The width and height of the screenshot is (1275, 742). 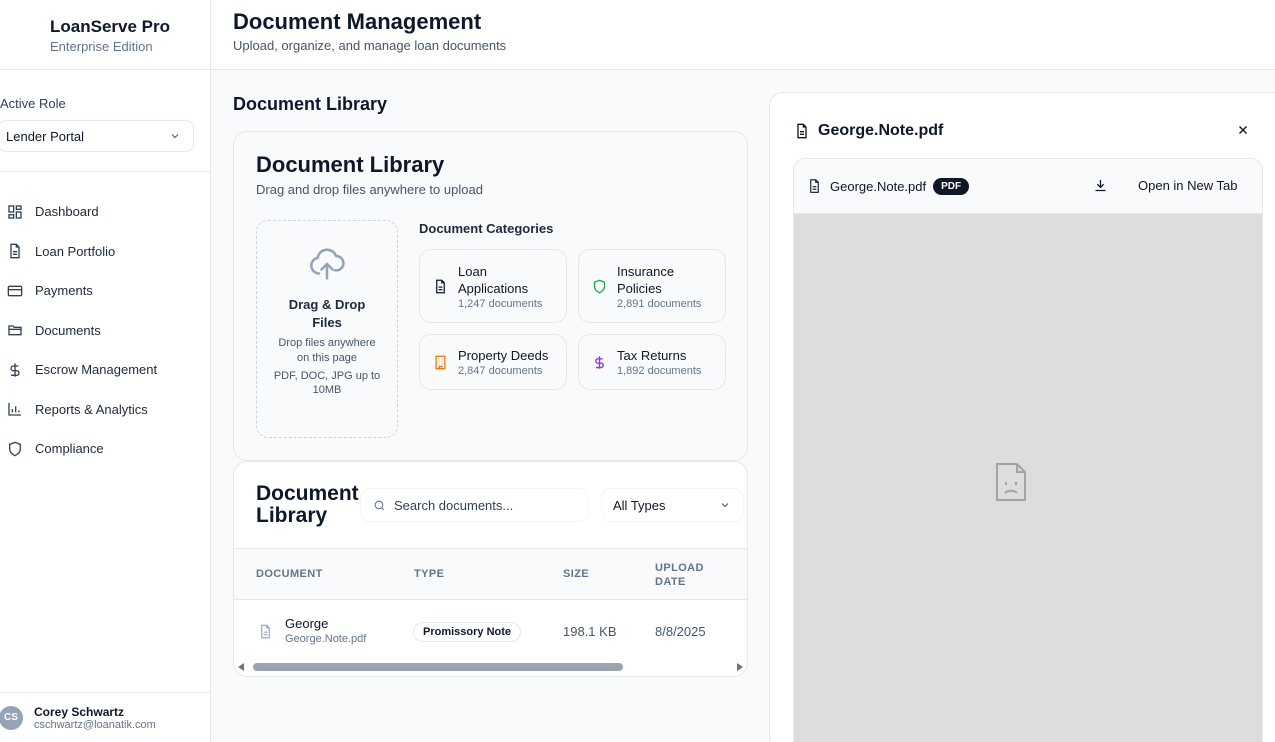 What do you see at coordinates (500, 371) in the screenshot?
I see `category-count: 2,847 documents` at bounding box center [500, 371].